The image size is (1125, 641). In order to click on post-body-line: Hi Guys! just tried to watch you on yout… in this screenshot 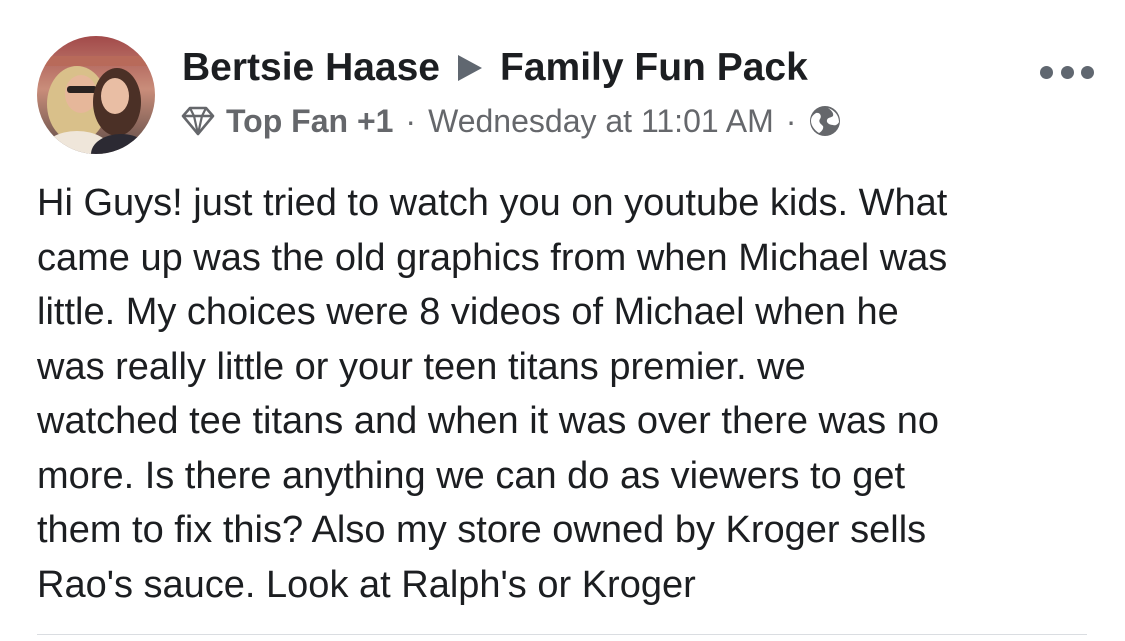, I will do `click(492, 203)`.